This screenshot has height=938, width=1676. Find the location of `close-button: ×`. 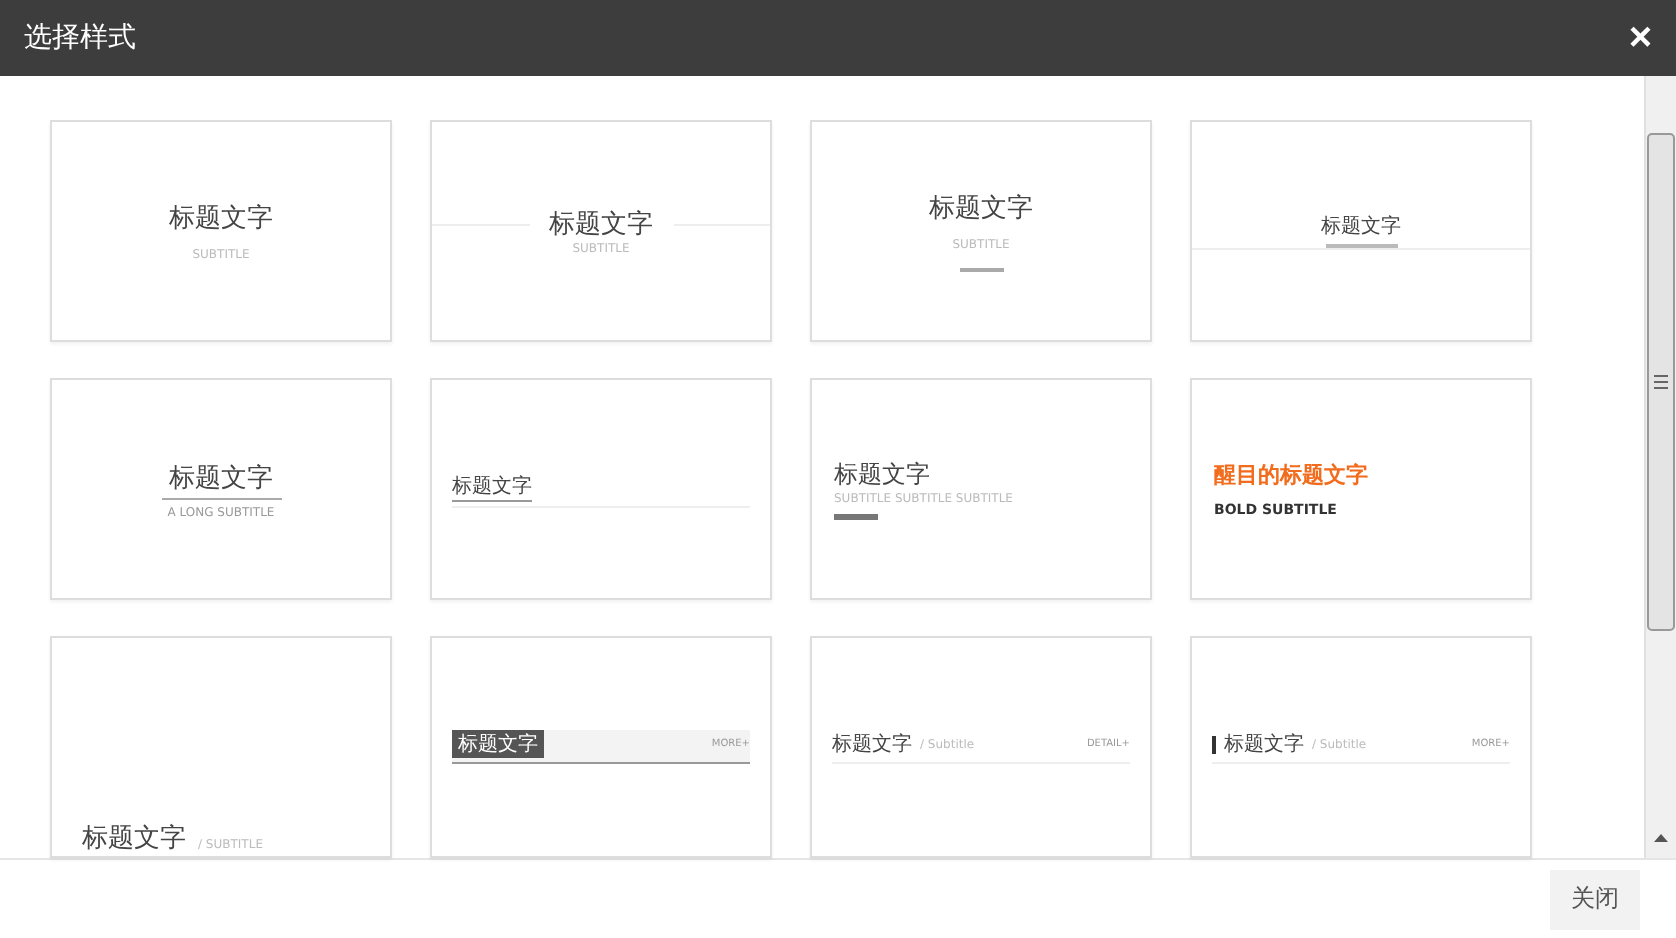

close-button: × is located at coordinates (1640, 38).